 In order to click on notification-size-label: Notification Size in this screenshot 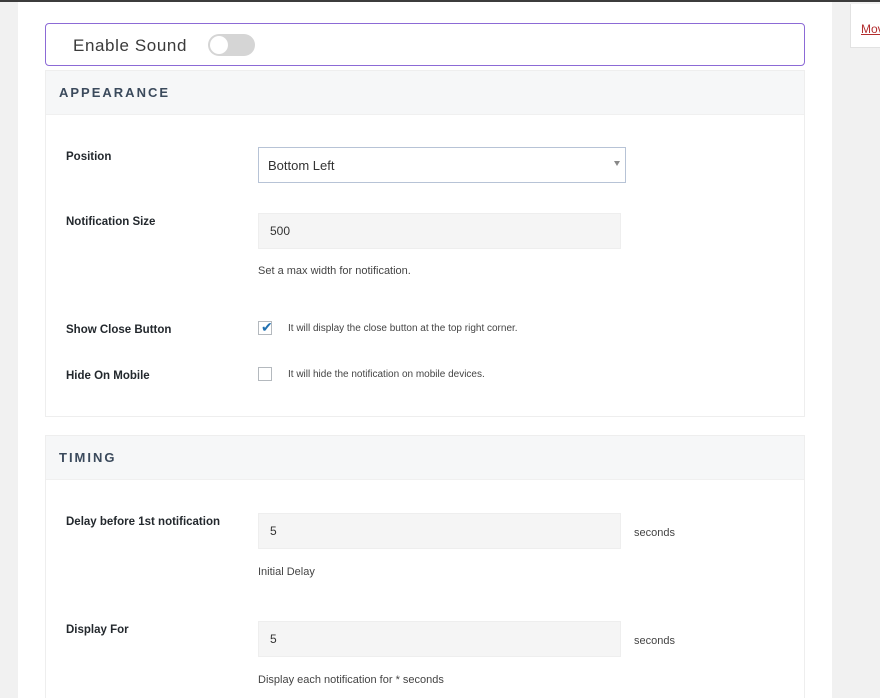, I will do `click(111, 222)`.